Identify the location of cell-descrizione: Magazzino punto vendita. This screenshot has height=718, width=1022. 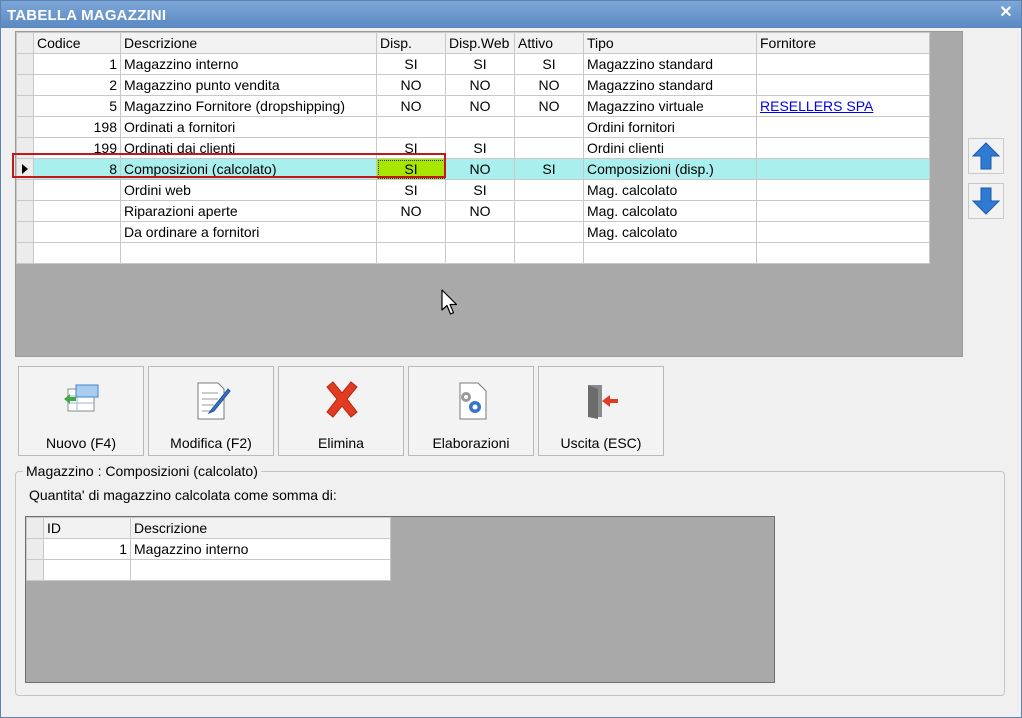
(248, 85).